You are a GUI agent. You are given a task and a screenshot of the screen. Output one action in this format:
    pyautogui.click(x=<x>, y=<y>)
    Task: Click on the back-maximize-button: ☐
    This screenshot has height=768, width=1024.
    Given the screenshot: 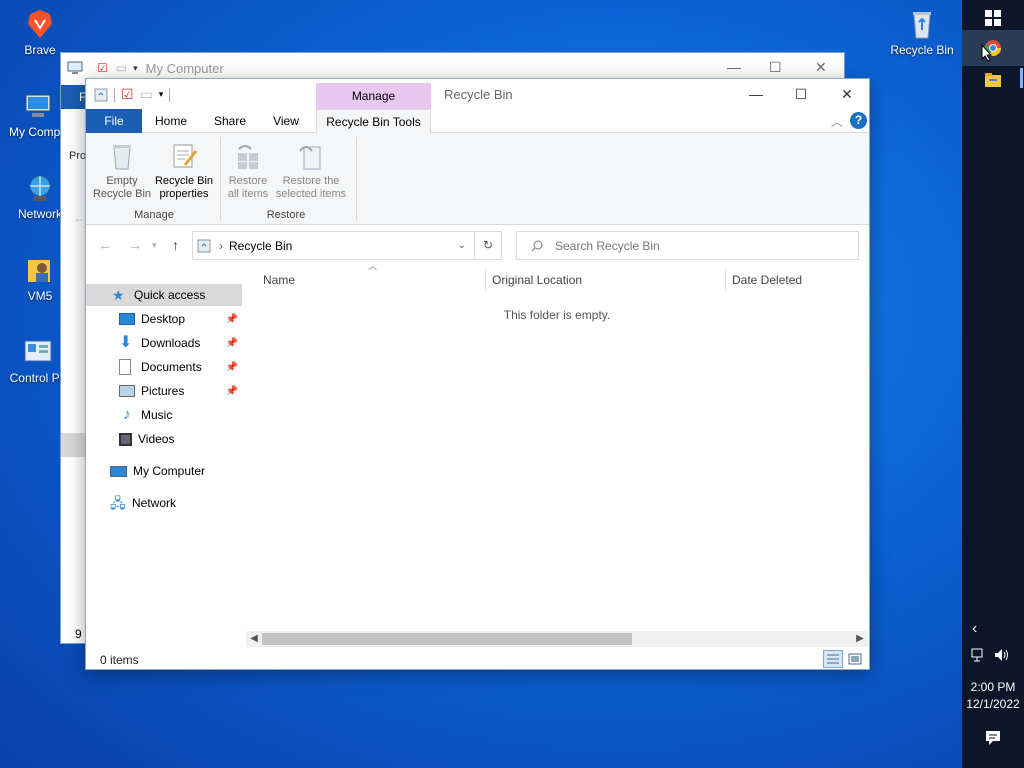 What is the action you would take?
    pyautogui.click(x=775, y=67)
    